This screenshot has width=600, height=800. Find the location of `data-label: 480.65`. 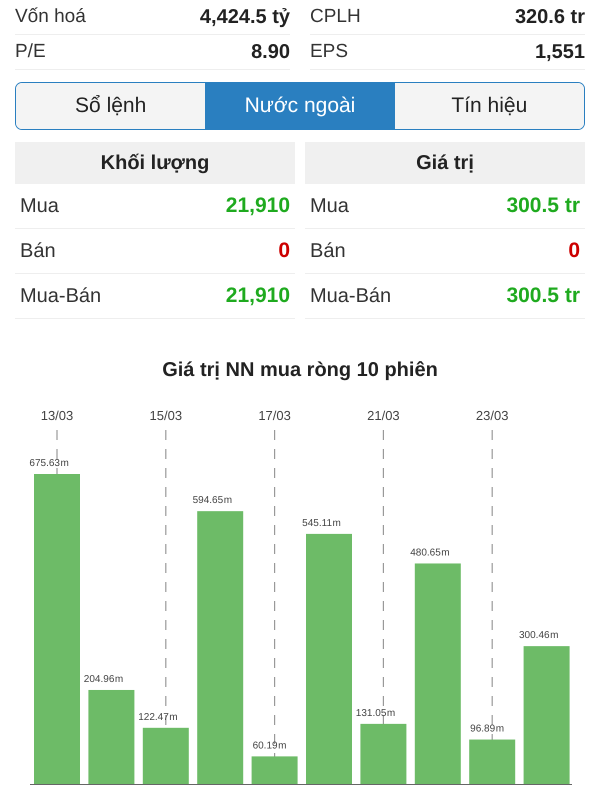

data-label: 480.65 is located at coordinates (425, 552).